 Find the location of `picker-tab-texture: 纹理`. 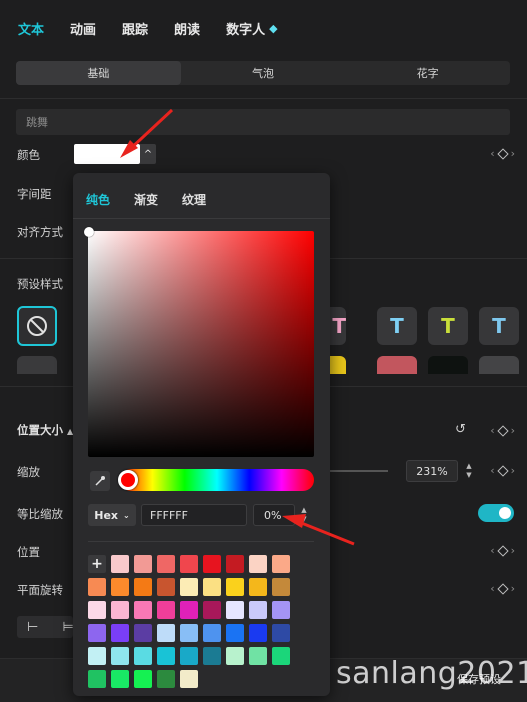

picker-tab-texture: 纹理 is located at coordinates (194, 199).